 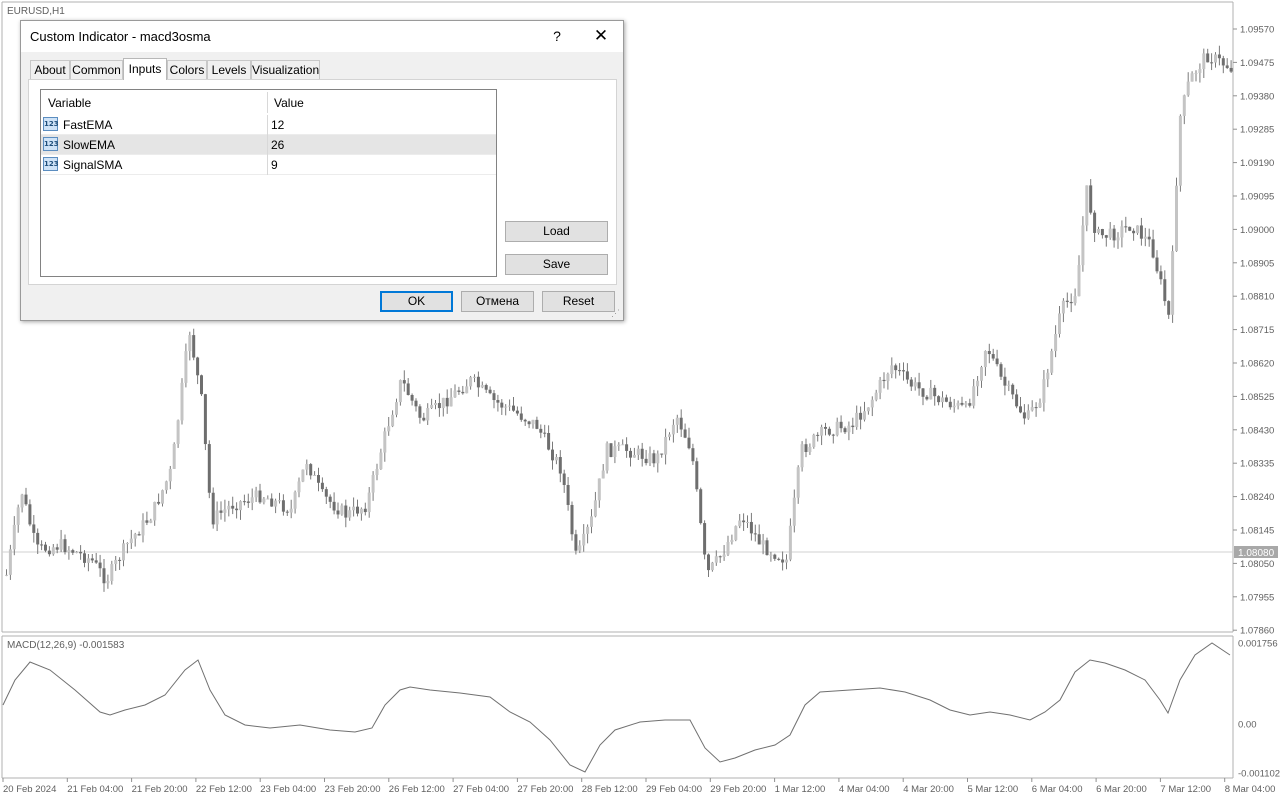 What do you see at coordinates (416, 301) in the screenshot?
I see `ok-button: OK` at bounding box center [416, 301].